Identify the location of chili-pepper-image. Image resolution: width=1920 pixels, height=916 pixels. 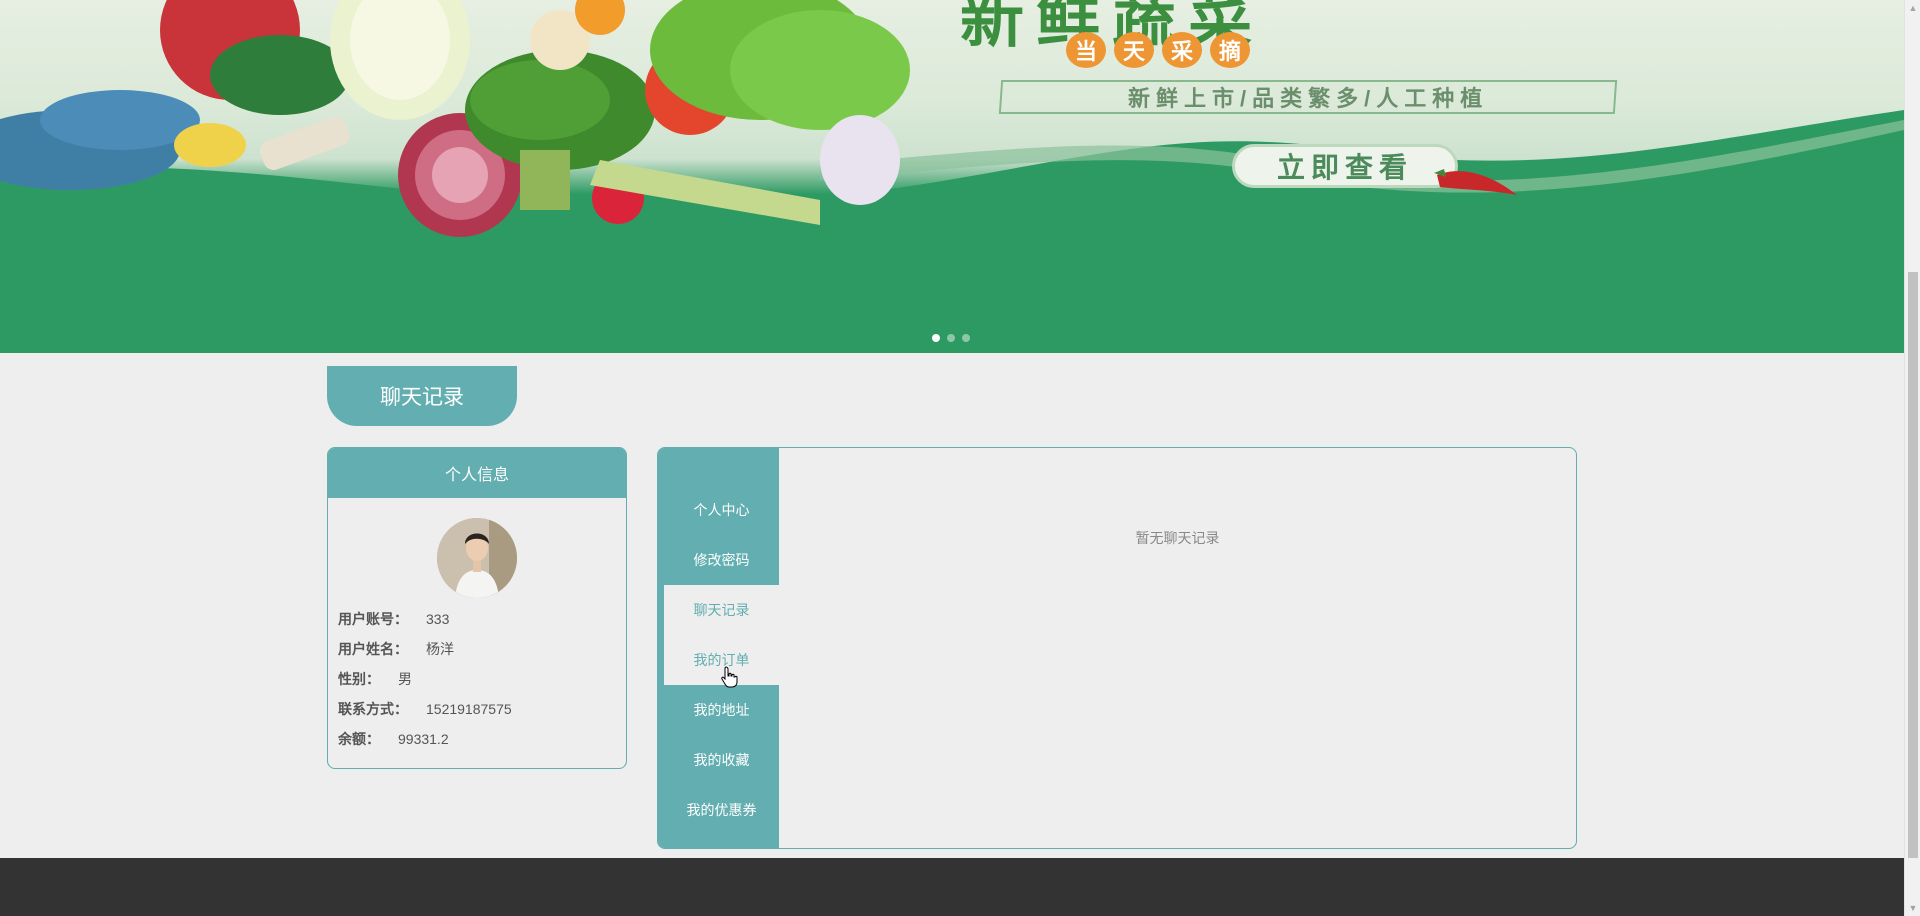
(1475, 182).